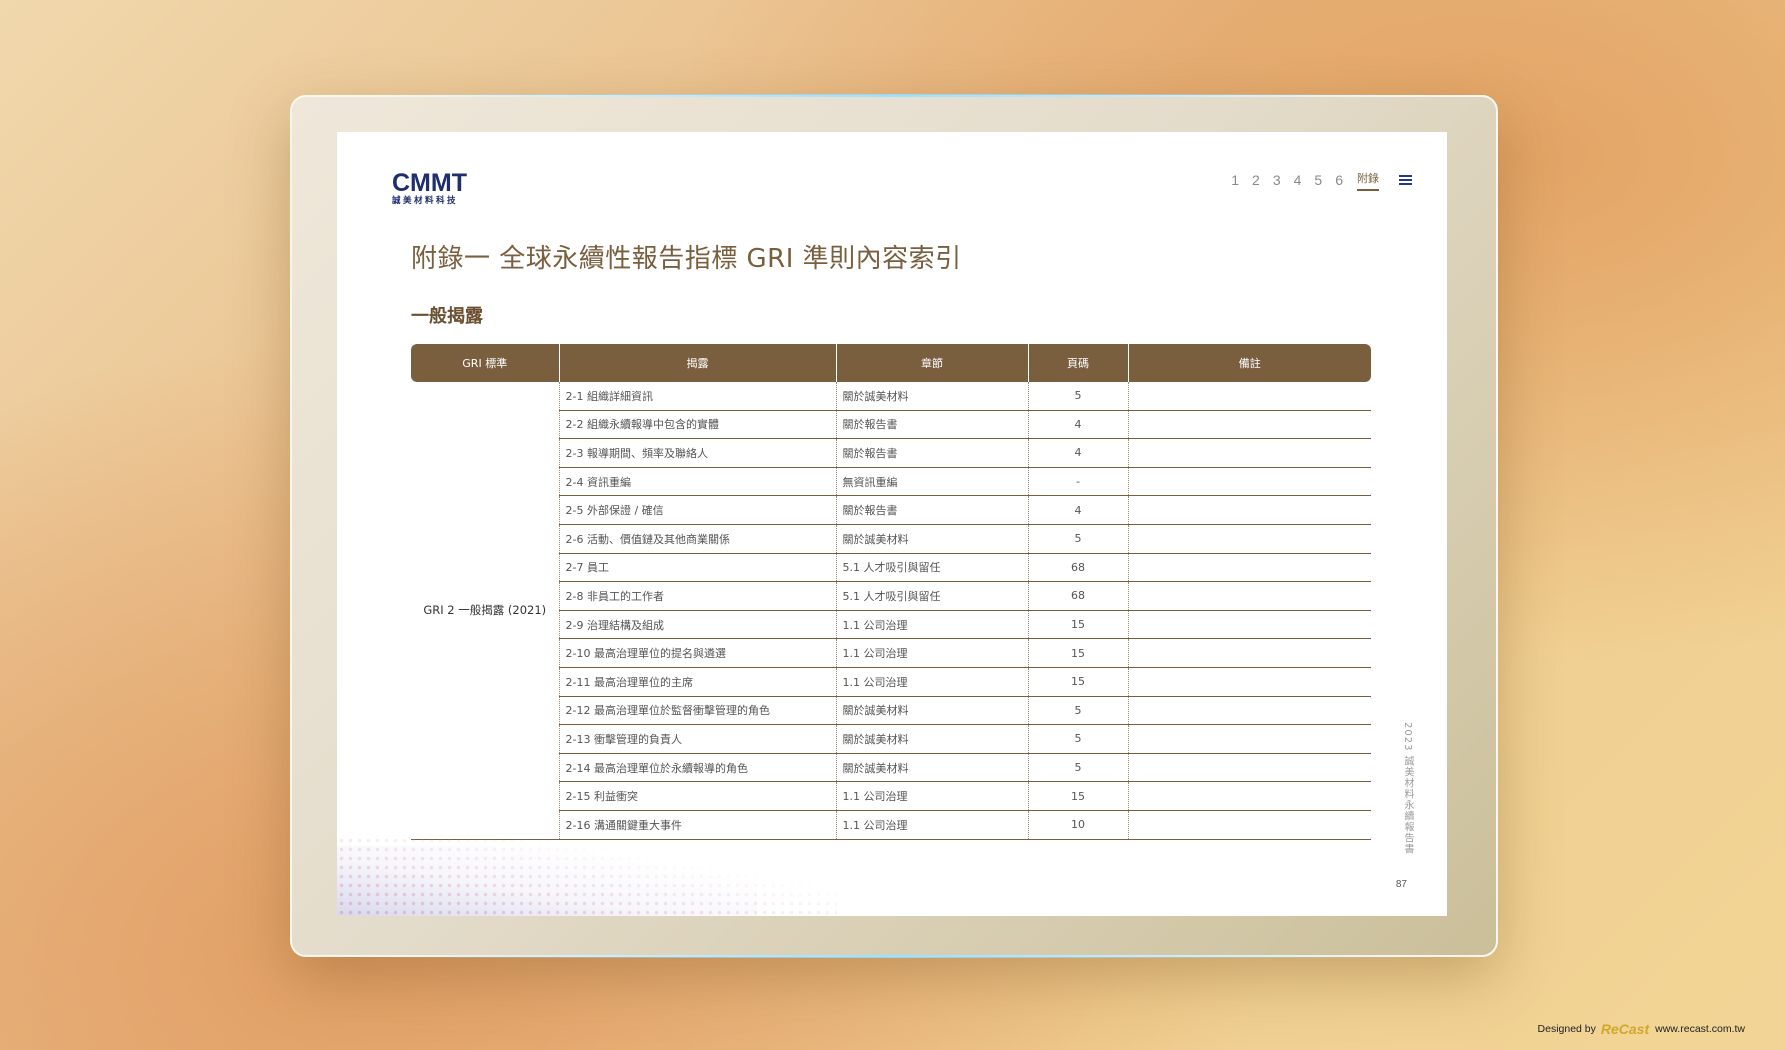 Image resolution: width=1785 pixels, height=1050 pixels. What do you see at coordinates (1405, 180) in the screenshot?
I see `hamburger-menu-icon` at bounding box center [1405, 180].